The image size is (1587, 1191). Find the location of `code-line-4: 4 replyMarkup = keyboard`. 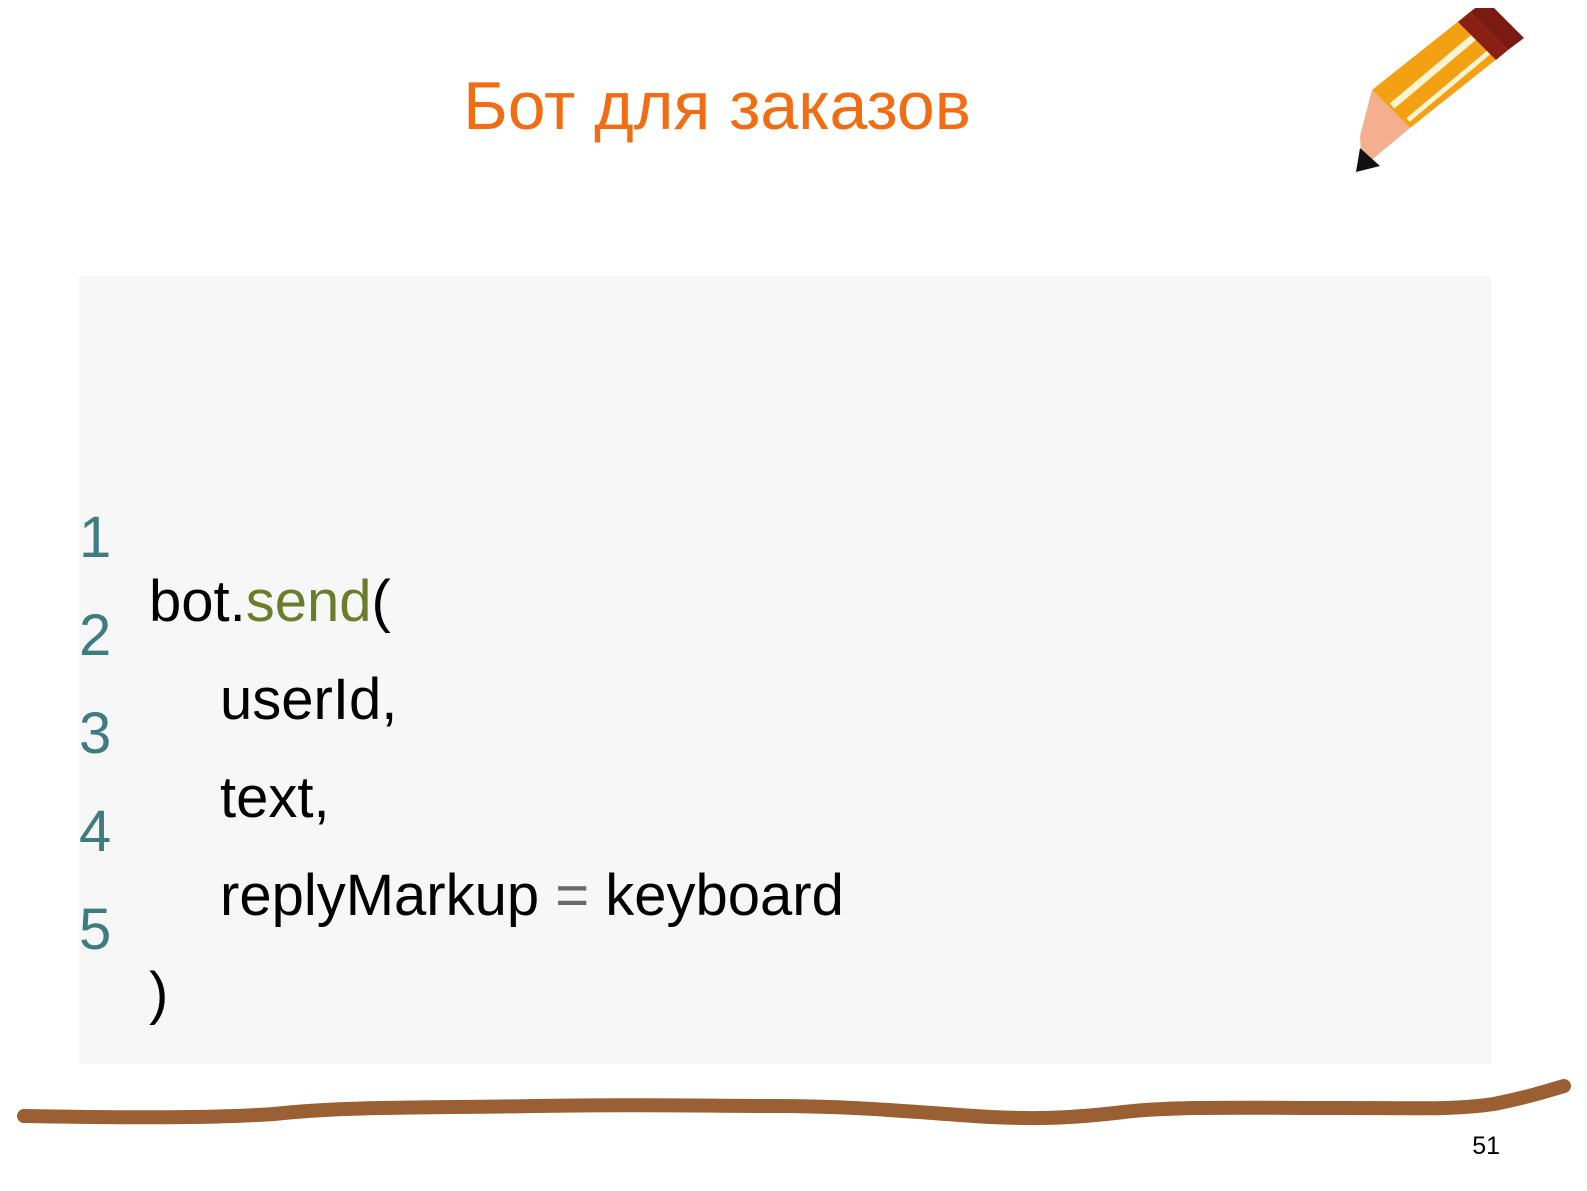

code-line-4: 4 replyMarkup = keyboard is located at coordinates (461, 832).